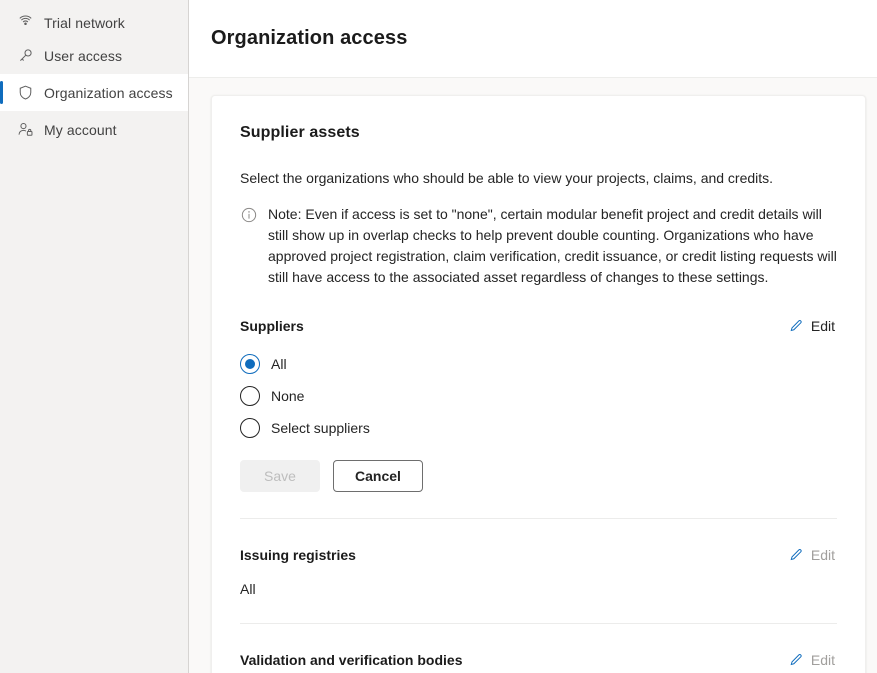 Image resolution: width=877 pixels, height=673 pixels. I want to click on sidebar-item-label: Organization access, so click(108, 92).